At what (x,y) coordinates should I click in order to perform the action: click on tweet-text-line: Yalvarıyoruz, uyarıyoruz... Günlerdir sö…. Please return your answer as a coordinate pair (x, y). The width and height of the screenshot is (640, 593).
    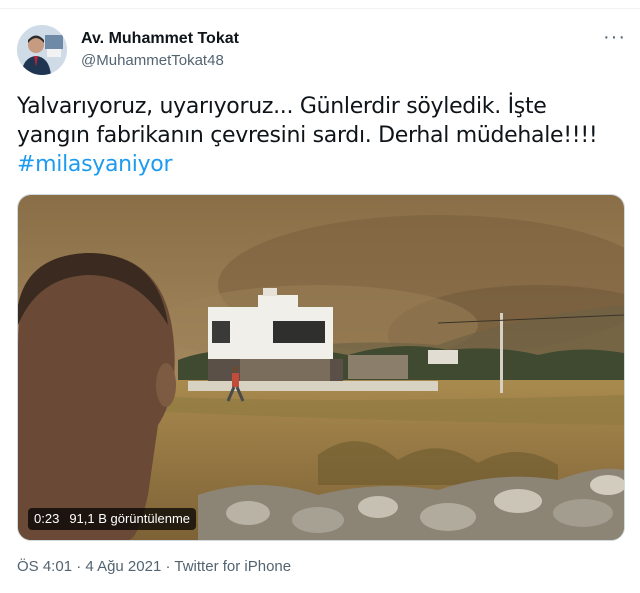
    Looking at the image, I should click on (282, 106).